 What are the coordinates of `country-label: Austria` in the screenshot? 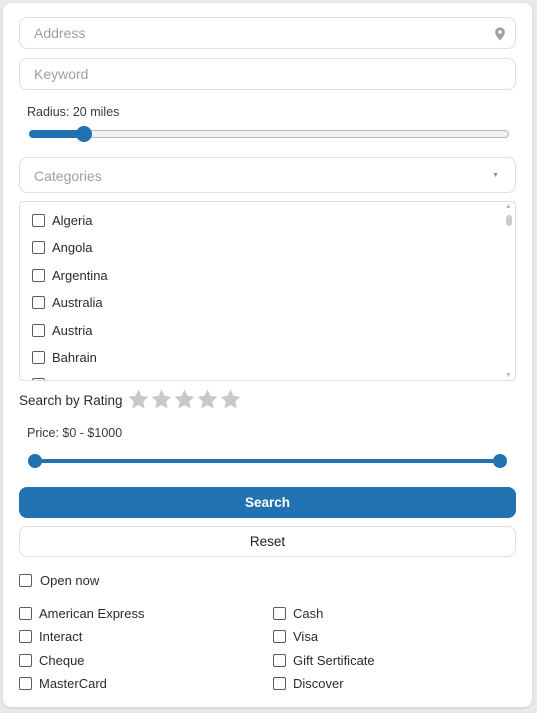 It's located at (72, 330).